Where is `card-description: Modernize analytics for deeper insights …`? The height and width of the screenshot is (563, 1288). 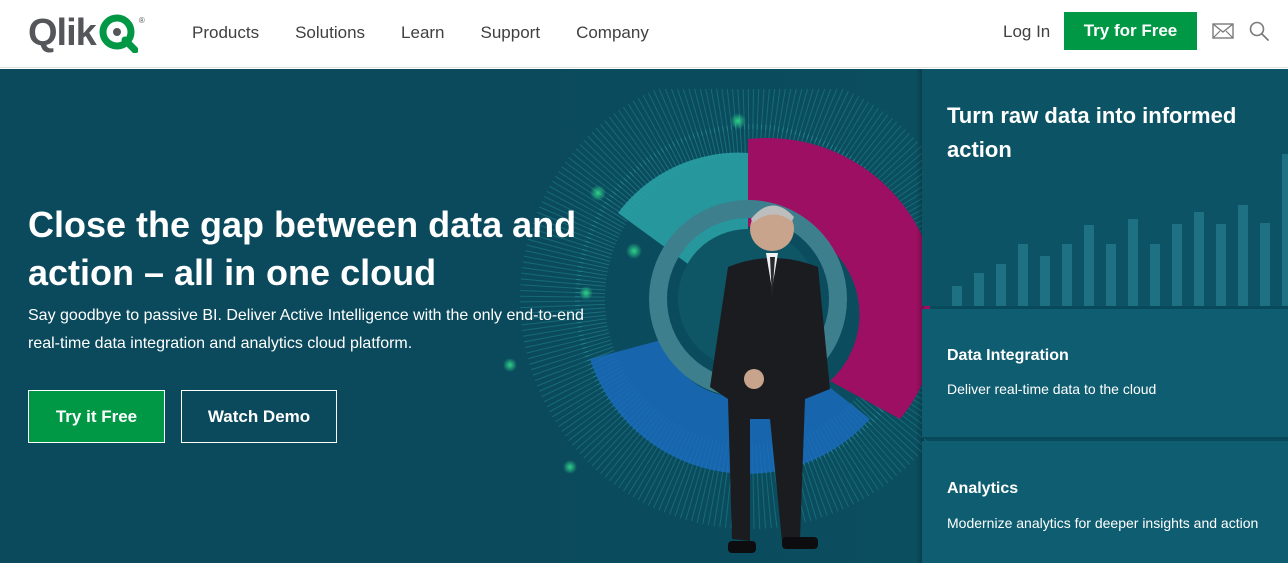
card-description: Modernize analytics for deeper insights … is located at coordinates (1103, 523).